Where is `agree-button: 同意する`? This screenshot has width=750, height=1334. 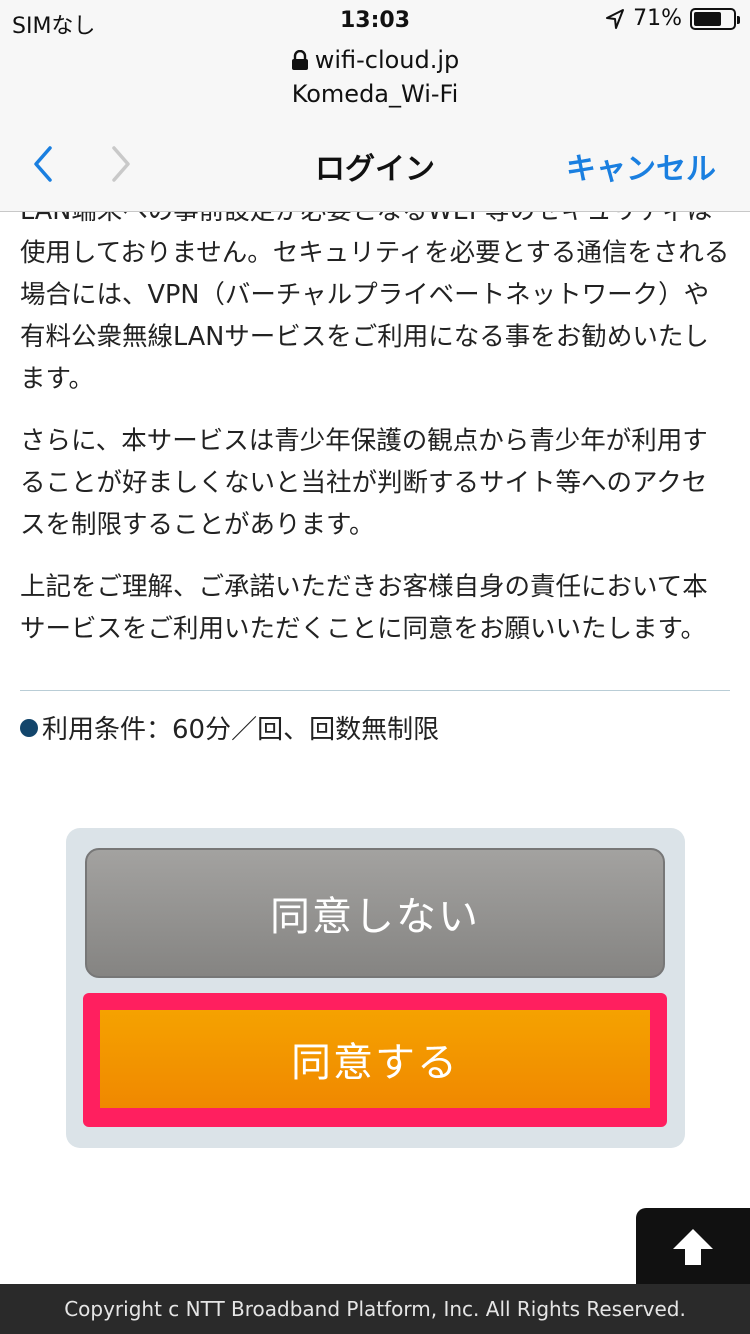 agree-button: 同意する is located at coordinates (375, 1059).